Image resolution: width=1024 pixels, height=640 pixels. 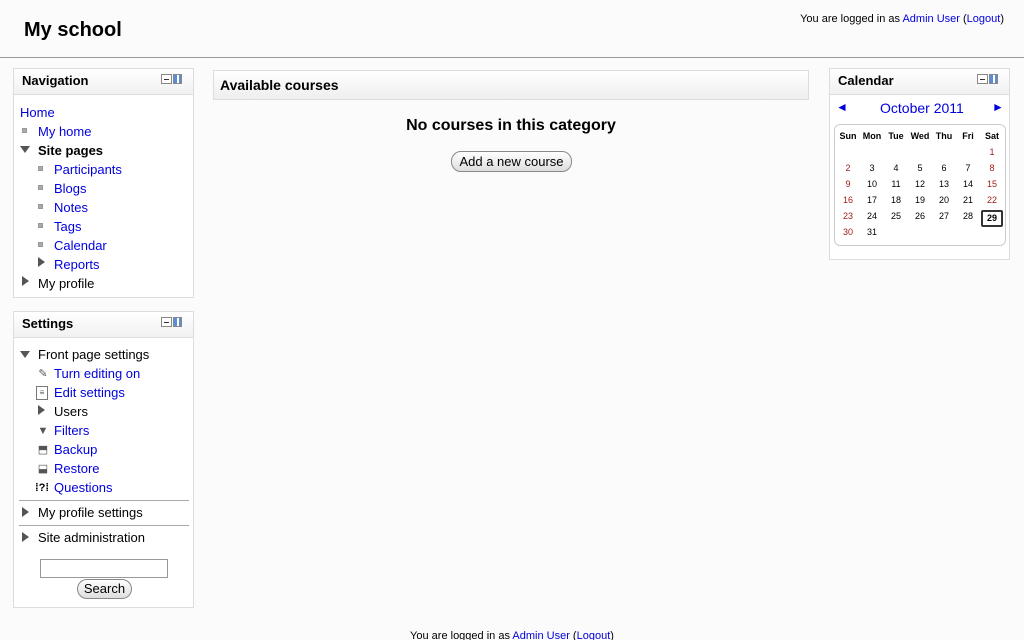 What do you see at coordinates (97, 373) in the screenshot?
I see `settings-turn-editing-on: Turn editing on` at bounding box center [97, 373].